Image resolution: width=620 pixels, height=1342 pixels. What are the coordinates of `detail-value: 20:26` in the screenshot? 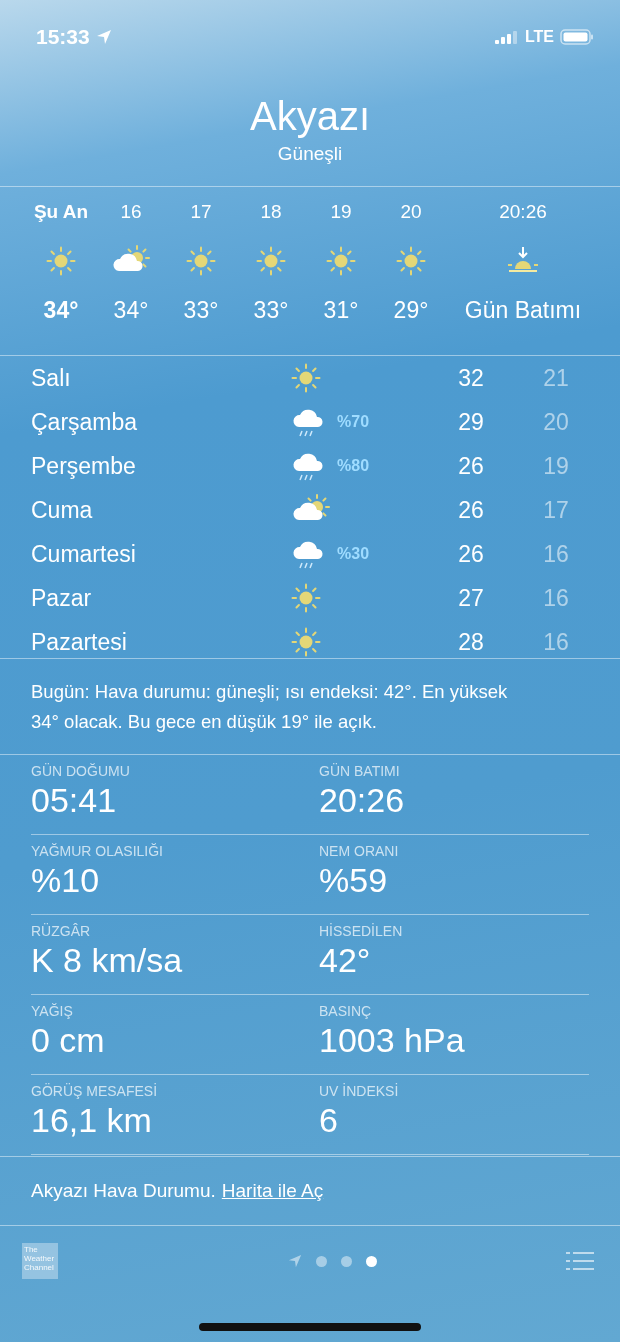 It's located at (362, 800).